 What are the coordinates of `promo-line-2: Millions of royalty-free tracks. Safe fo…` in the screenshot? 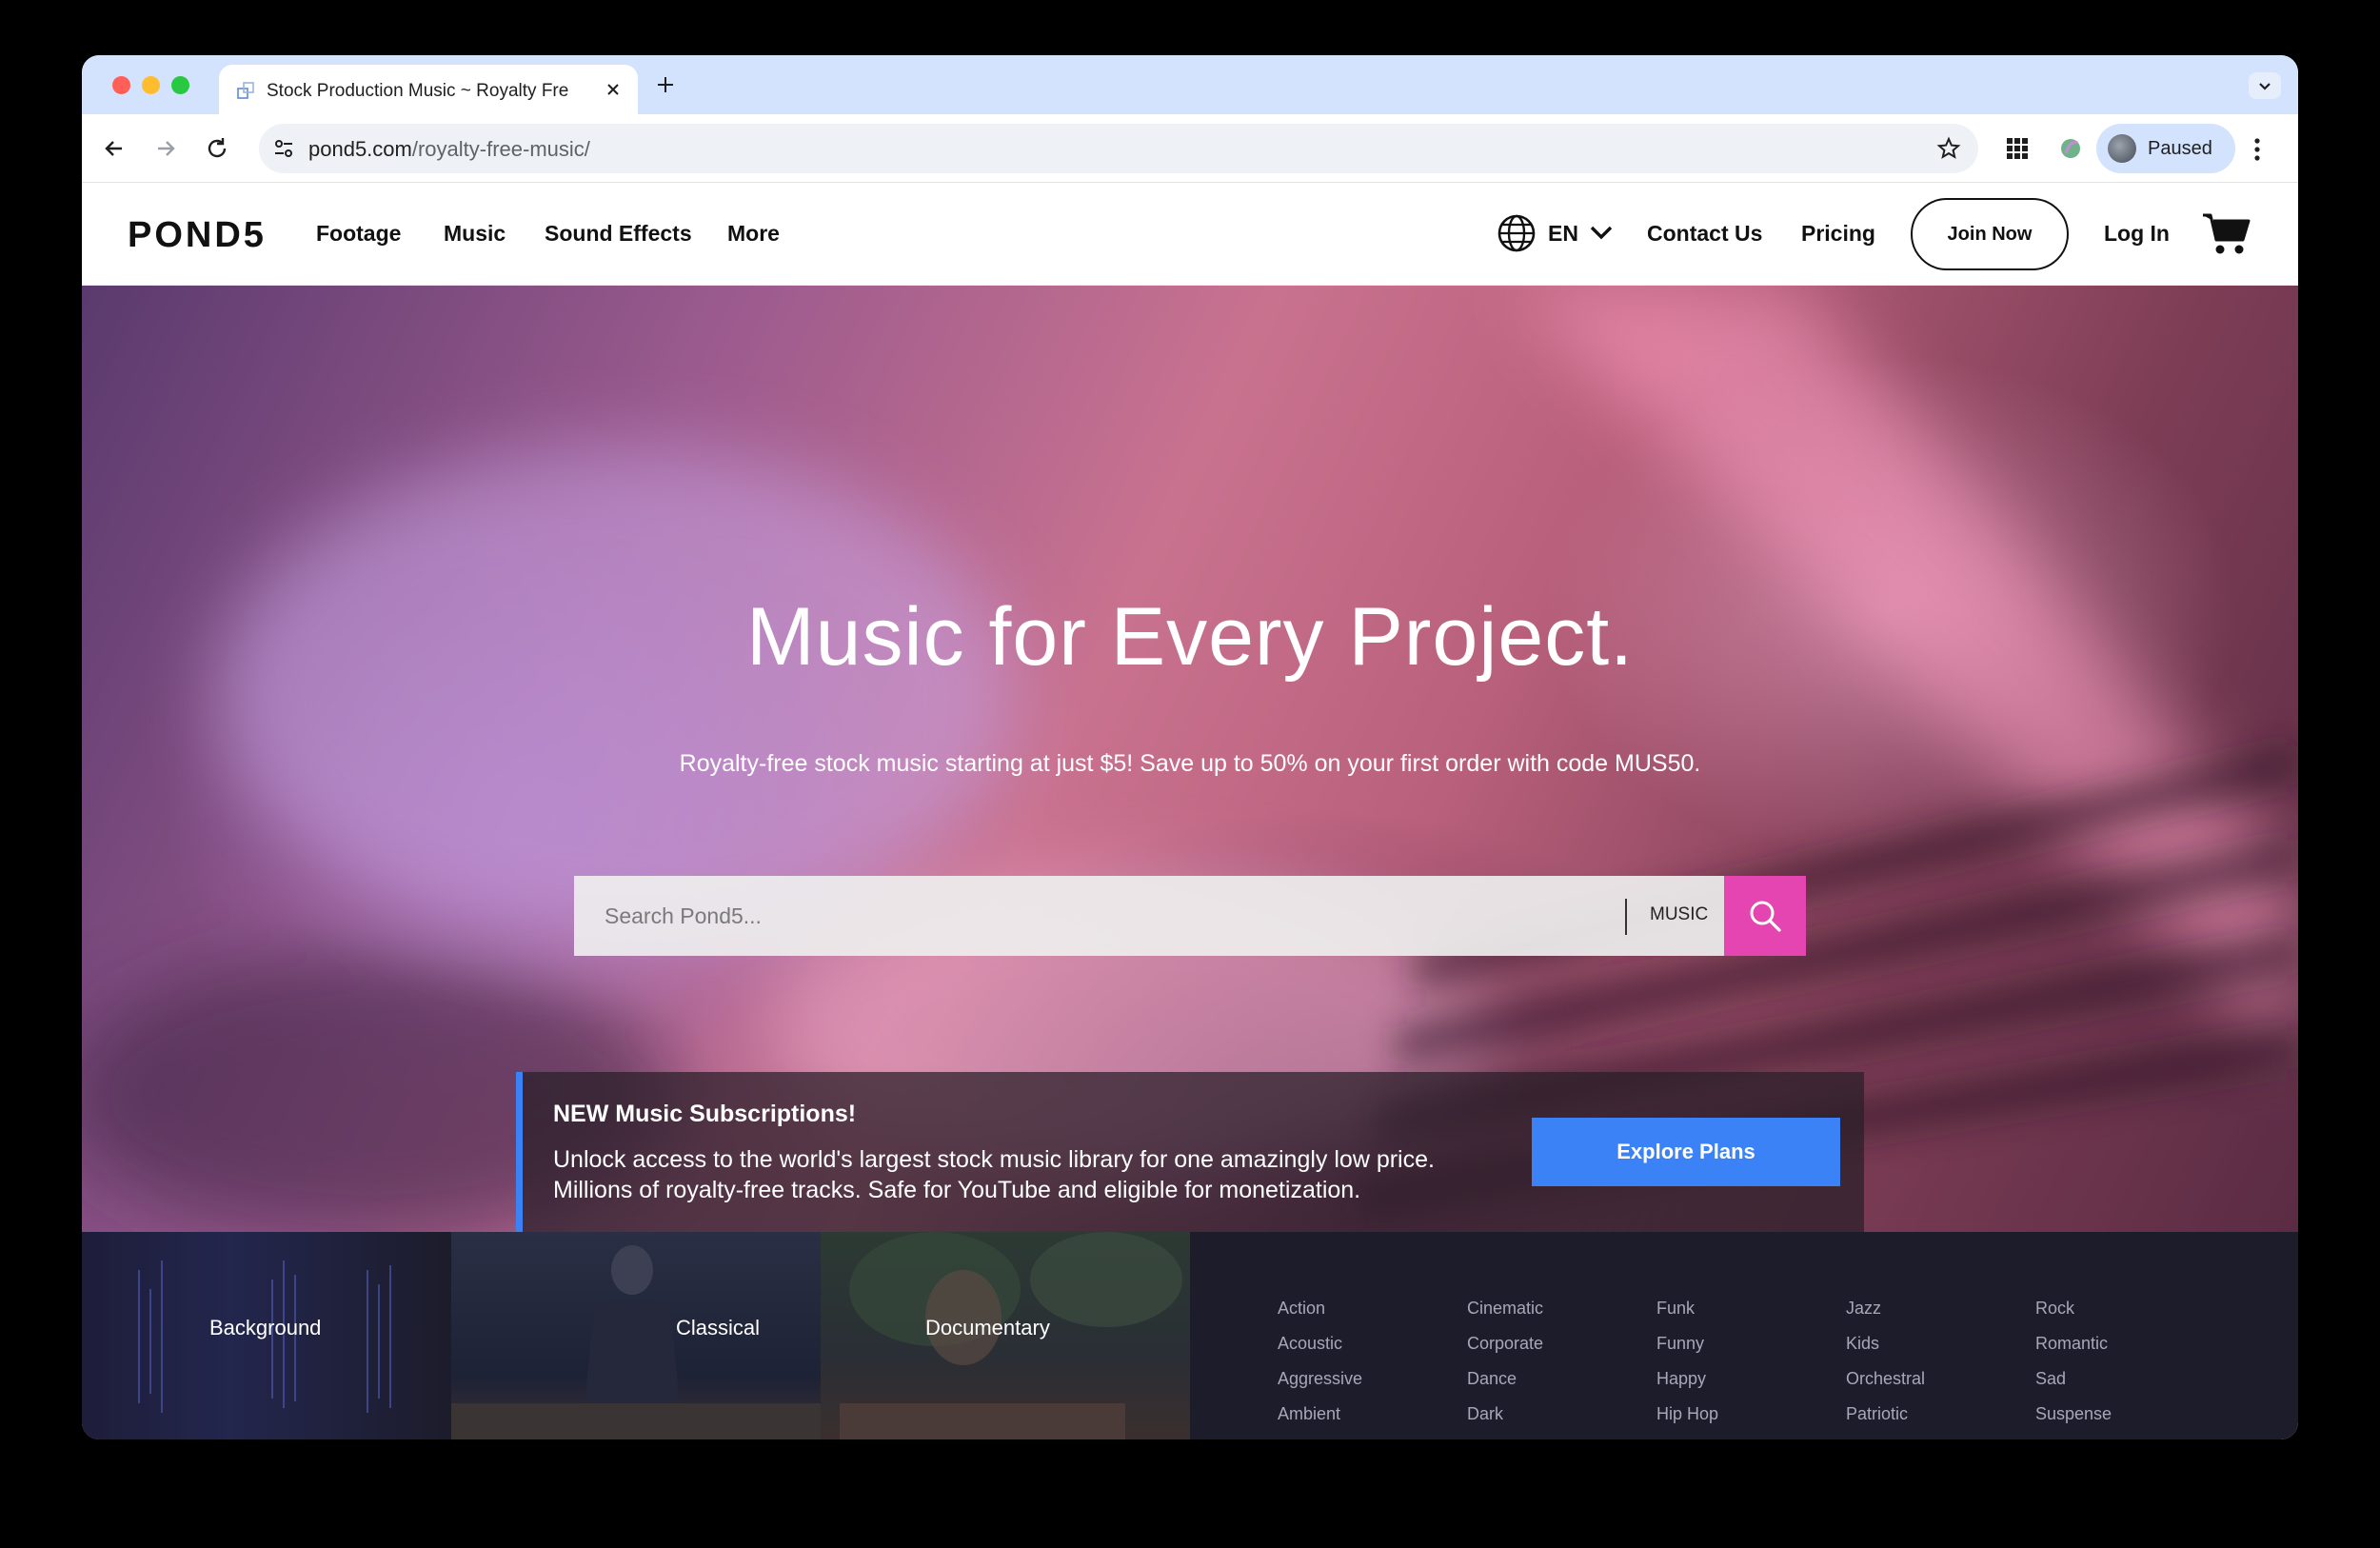 It's located at (957, 1190).